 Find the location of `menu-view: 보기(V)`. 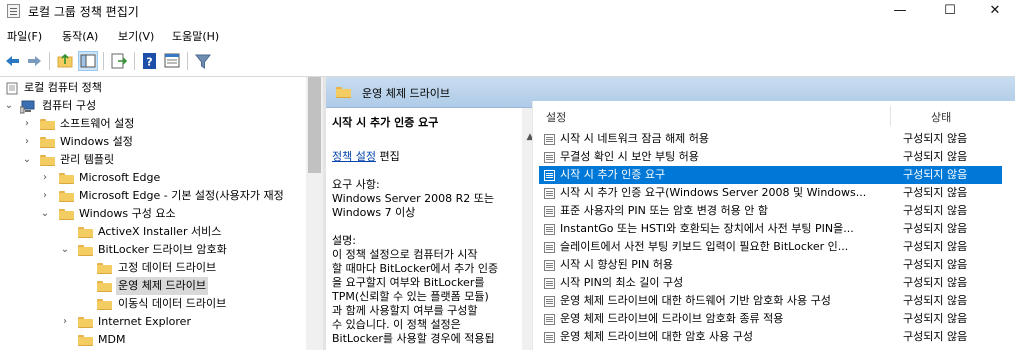

menu-view: 보기(V) is located at coordinates (136, 36).